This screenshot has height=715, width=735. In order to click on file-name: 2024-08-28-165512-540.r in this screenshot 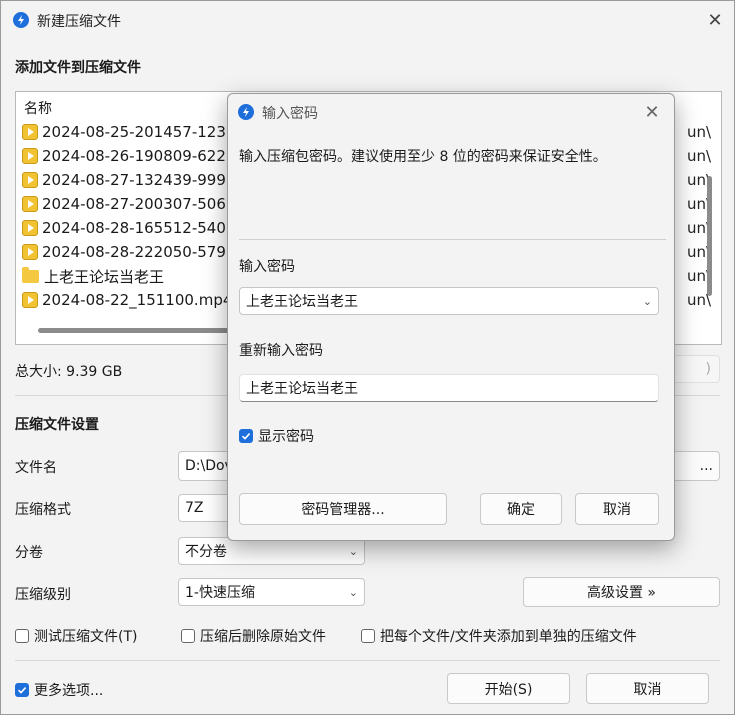, I will do `click(139, 228)`.